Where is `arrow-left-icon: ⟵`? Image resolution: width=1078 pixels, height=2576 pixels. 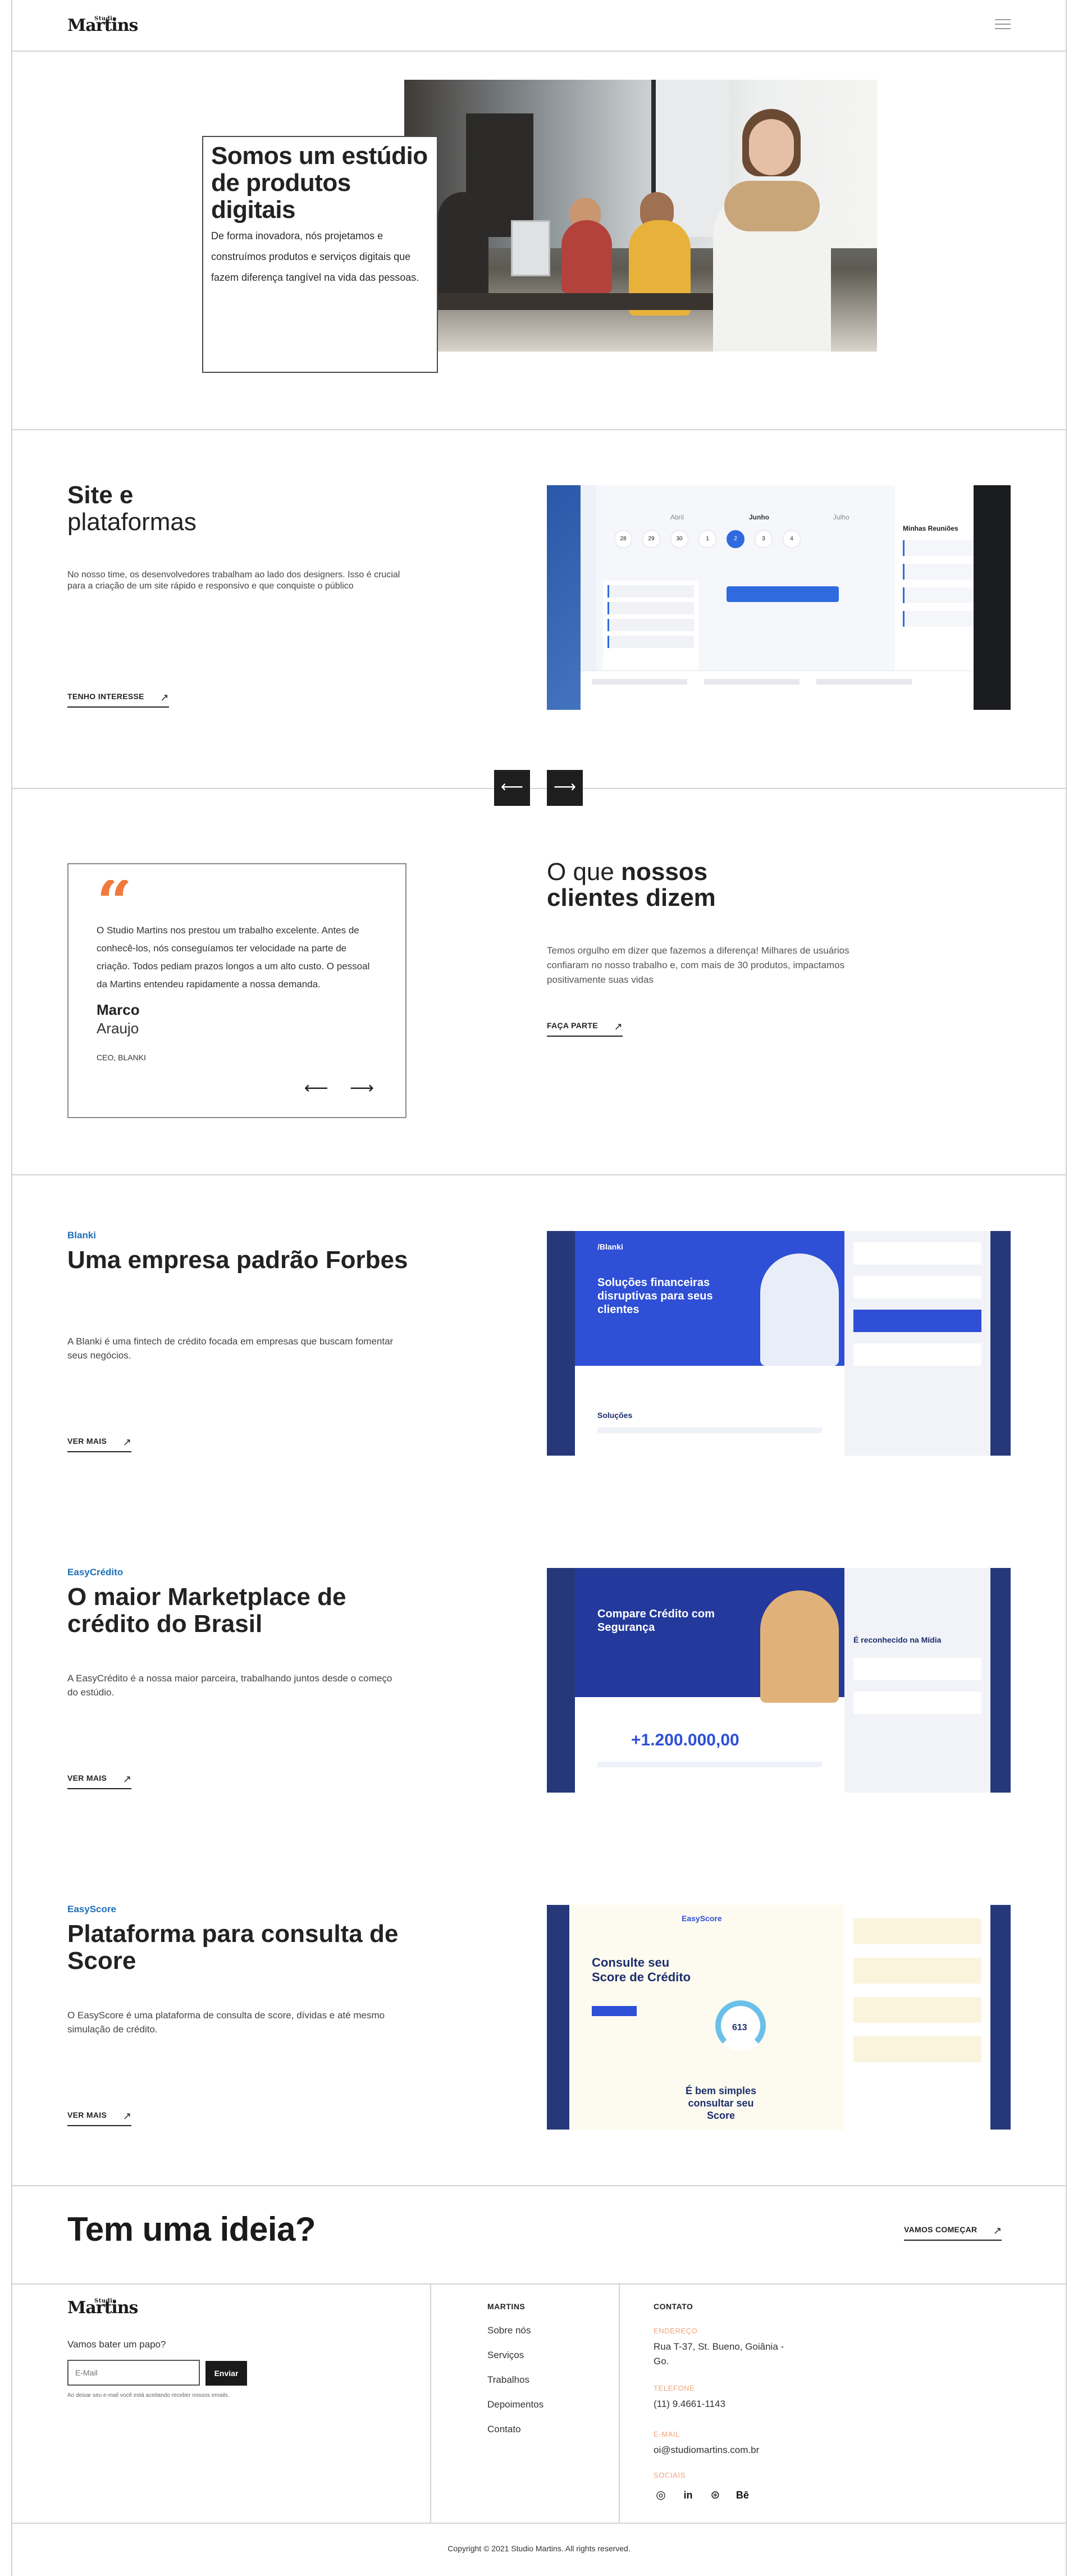
arrow-left-icon: ⟵ is located at coordinates (512, 786).